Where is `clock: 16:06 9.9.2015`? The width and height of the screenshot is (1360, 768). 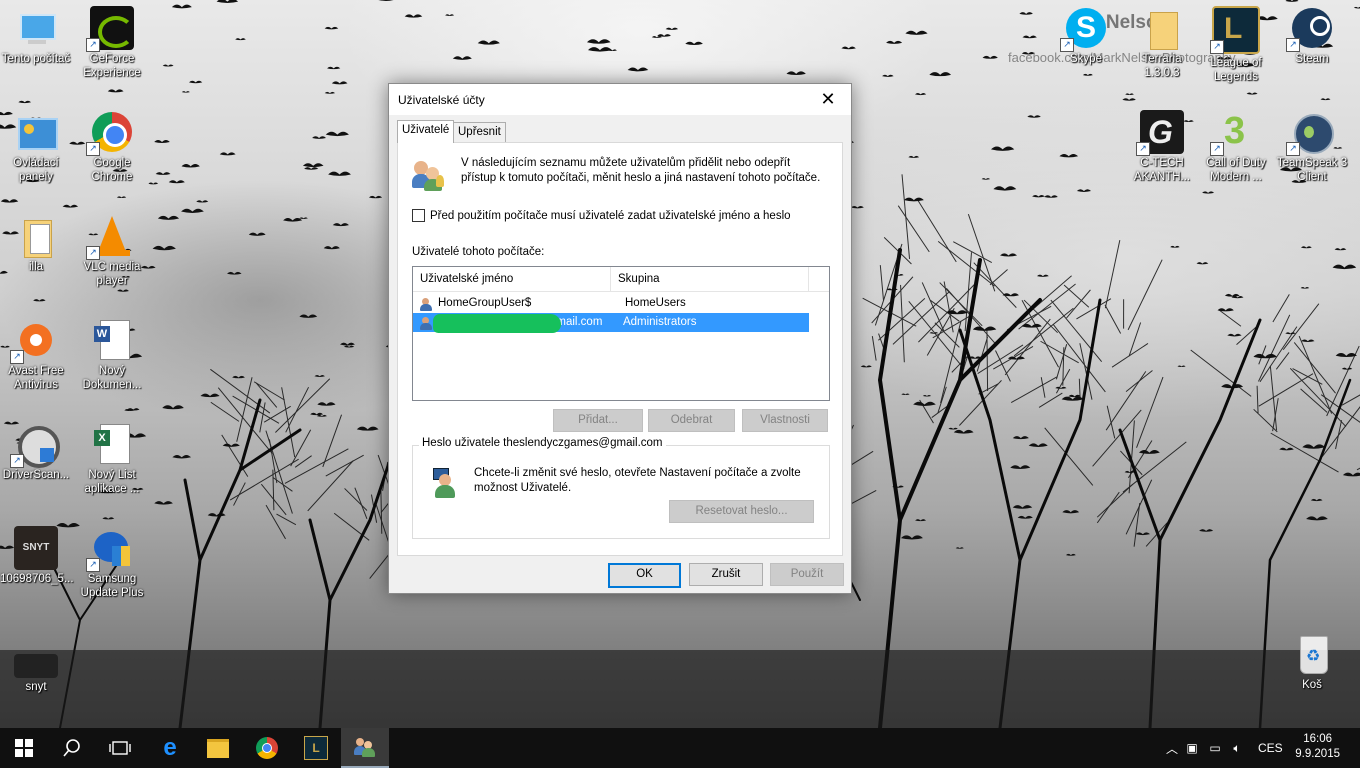
clock: 16:06 9.9.2015 is located at coordinates (1317, 747).